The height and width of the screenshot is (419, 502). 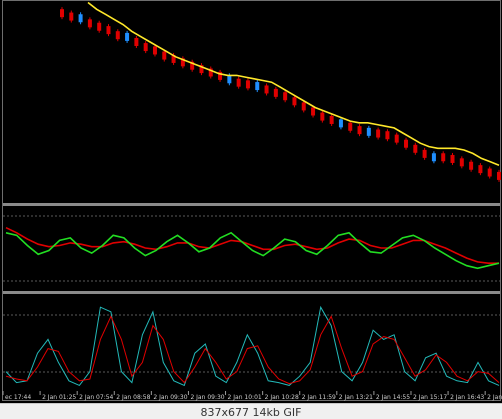 What do you see at coordinates (252, 245) in the screenshot?
I see `oscillator-slow-line` at bounding box center [252, 245].